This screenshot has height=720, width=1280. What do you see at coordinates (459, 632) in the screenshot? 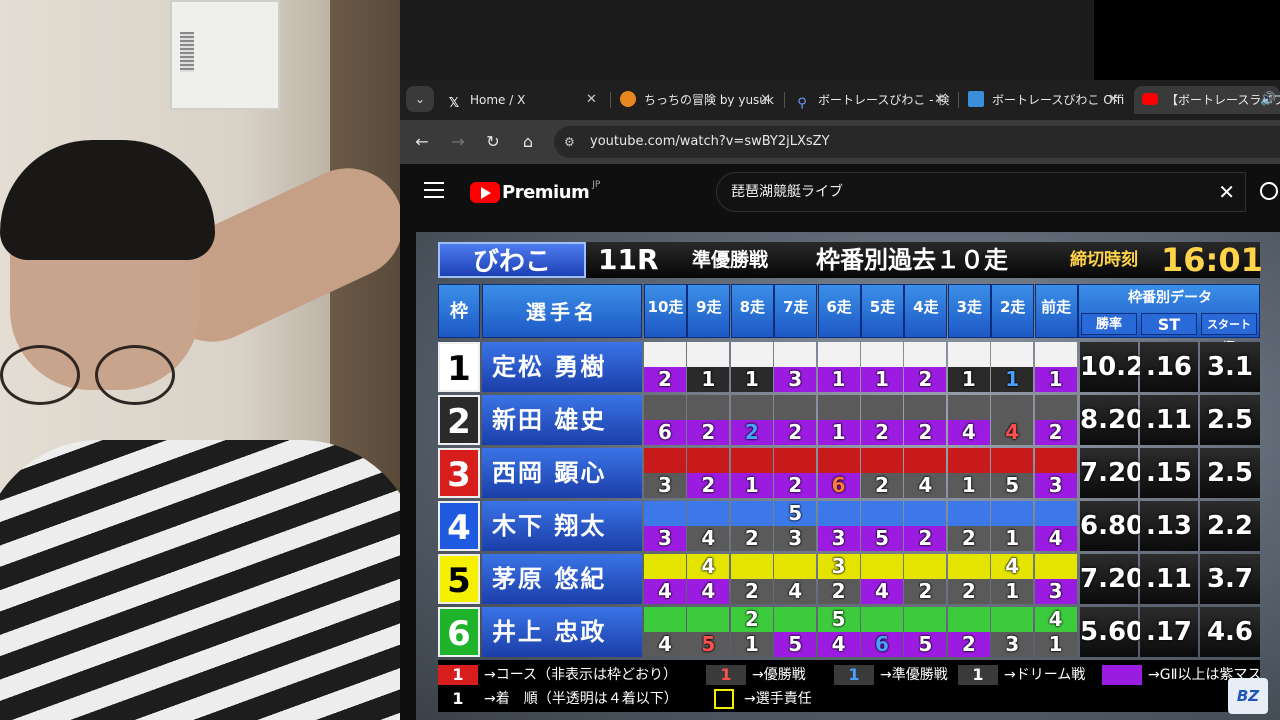
I see `frame-number: 6` at bounding box center [459, 632].